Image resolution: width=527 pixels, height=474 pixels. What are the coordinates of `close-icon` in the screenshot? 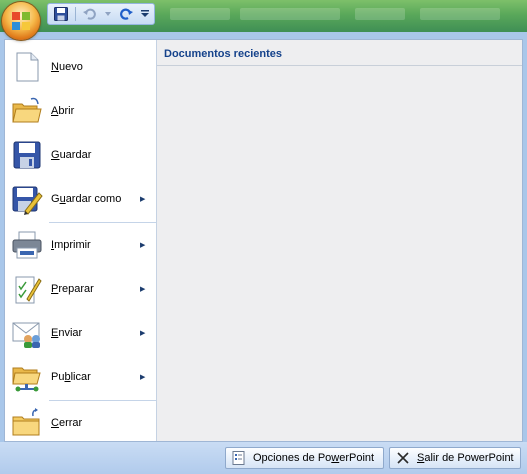 It's located at (403, 458).